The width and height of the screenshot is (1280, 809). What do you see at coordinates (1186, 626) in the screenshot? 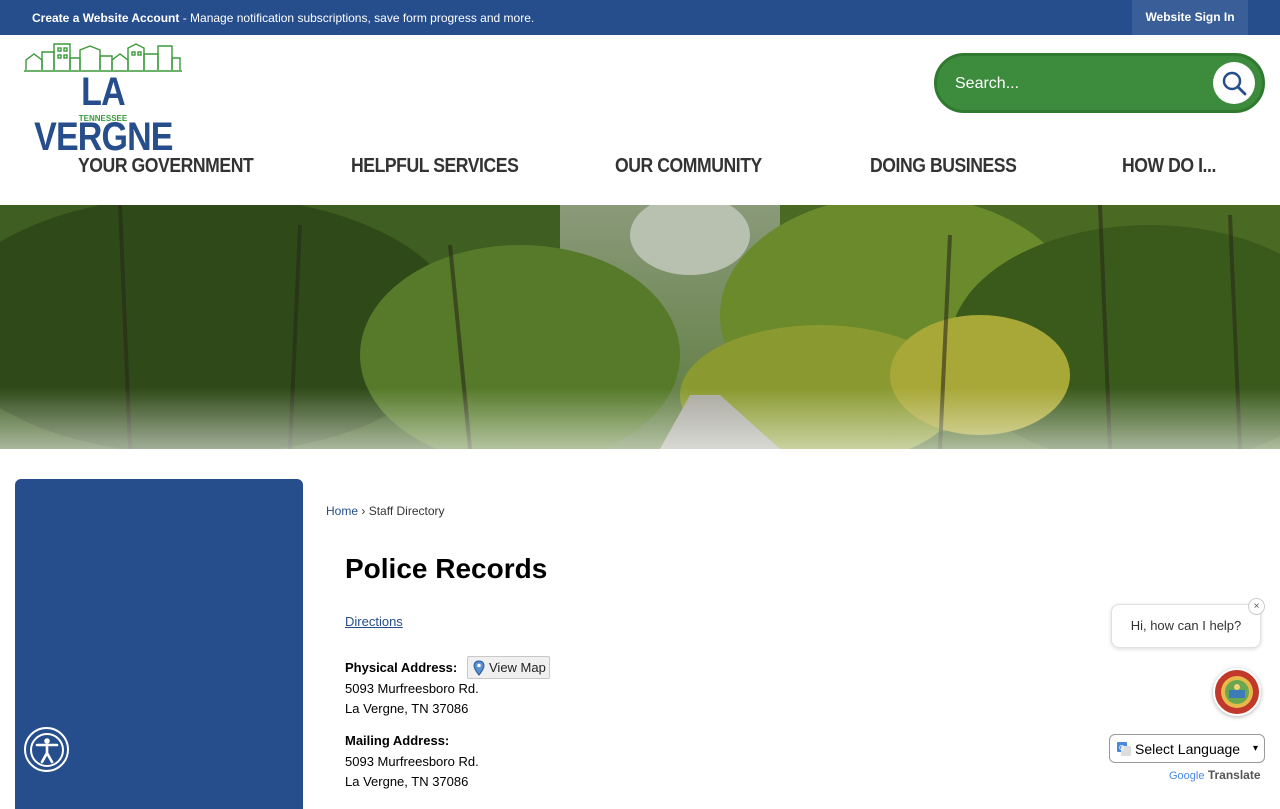
I see `chat-greeting-bubble: Hi, how can I help?` at bounding box center [1186, 626].